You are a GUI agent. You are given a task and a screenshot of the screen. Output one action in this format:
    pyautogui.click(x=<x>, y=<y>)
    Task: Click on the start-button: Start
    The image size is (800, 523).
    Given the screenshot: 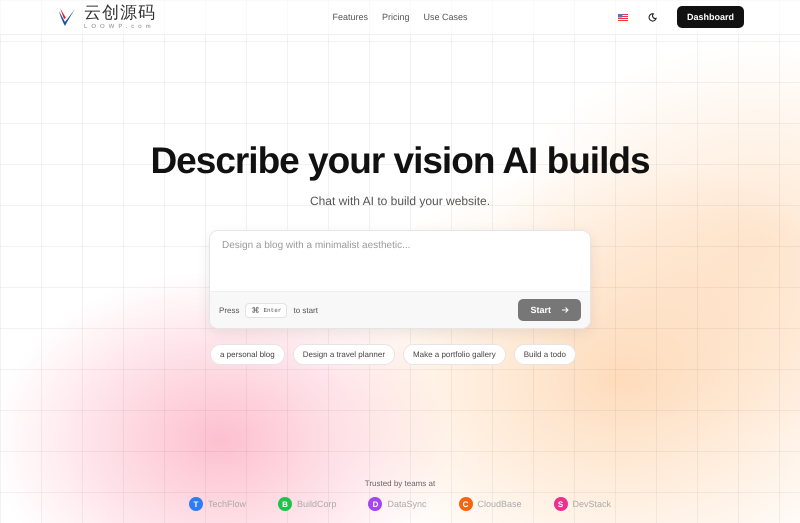 What is the action you would take?
    pyautogui.click(x=549, y=310)
    